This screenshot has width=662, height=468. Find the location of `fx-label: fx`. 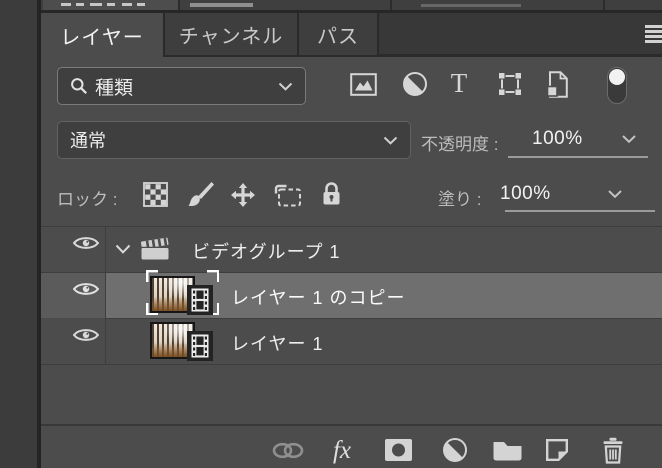

fx-label: fx is located at coordinates (342, 450).